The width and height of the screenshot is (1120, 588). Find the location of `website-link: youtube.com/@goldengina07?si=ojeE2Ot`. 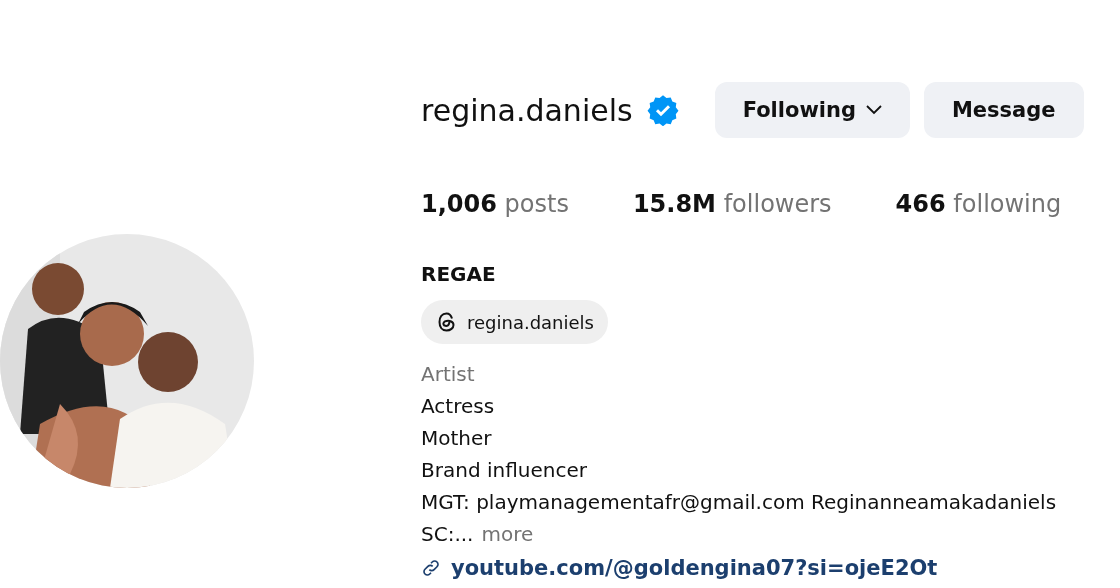

website-link: youtube.com/@goldengina07?si=ojeE2Ot is located at coordinates (694, 568).